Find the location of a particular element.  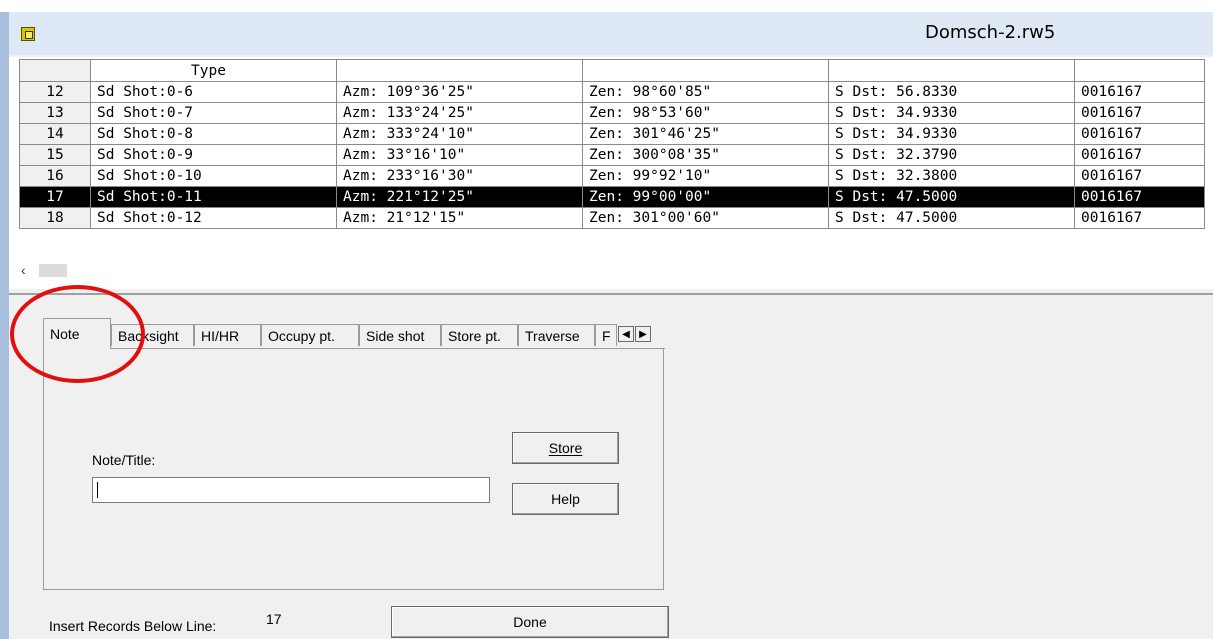

column-header-azimuth is located at coordinates (459, 70).